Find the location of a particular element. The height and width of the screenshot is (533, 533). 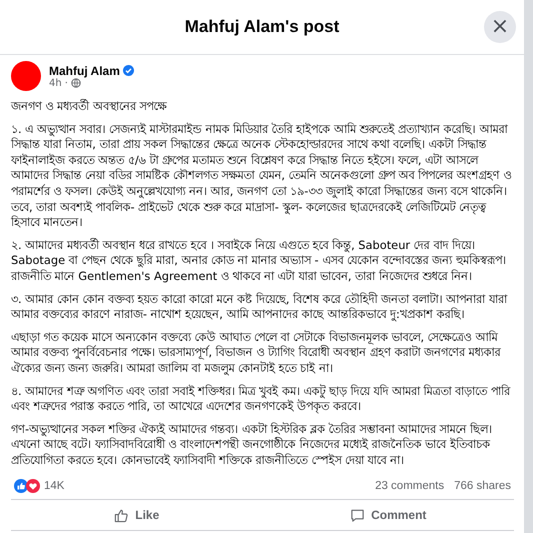

thumbs-up-icon is located at coordinates (122, 515).